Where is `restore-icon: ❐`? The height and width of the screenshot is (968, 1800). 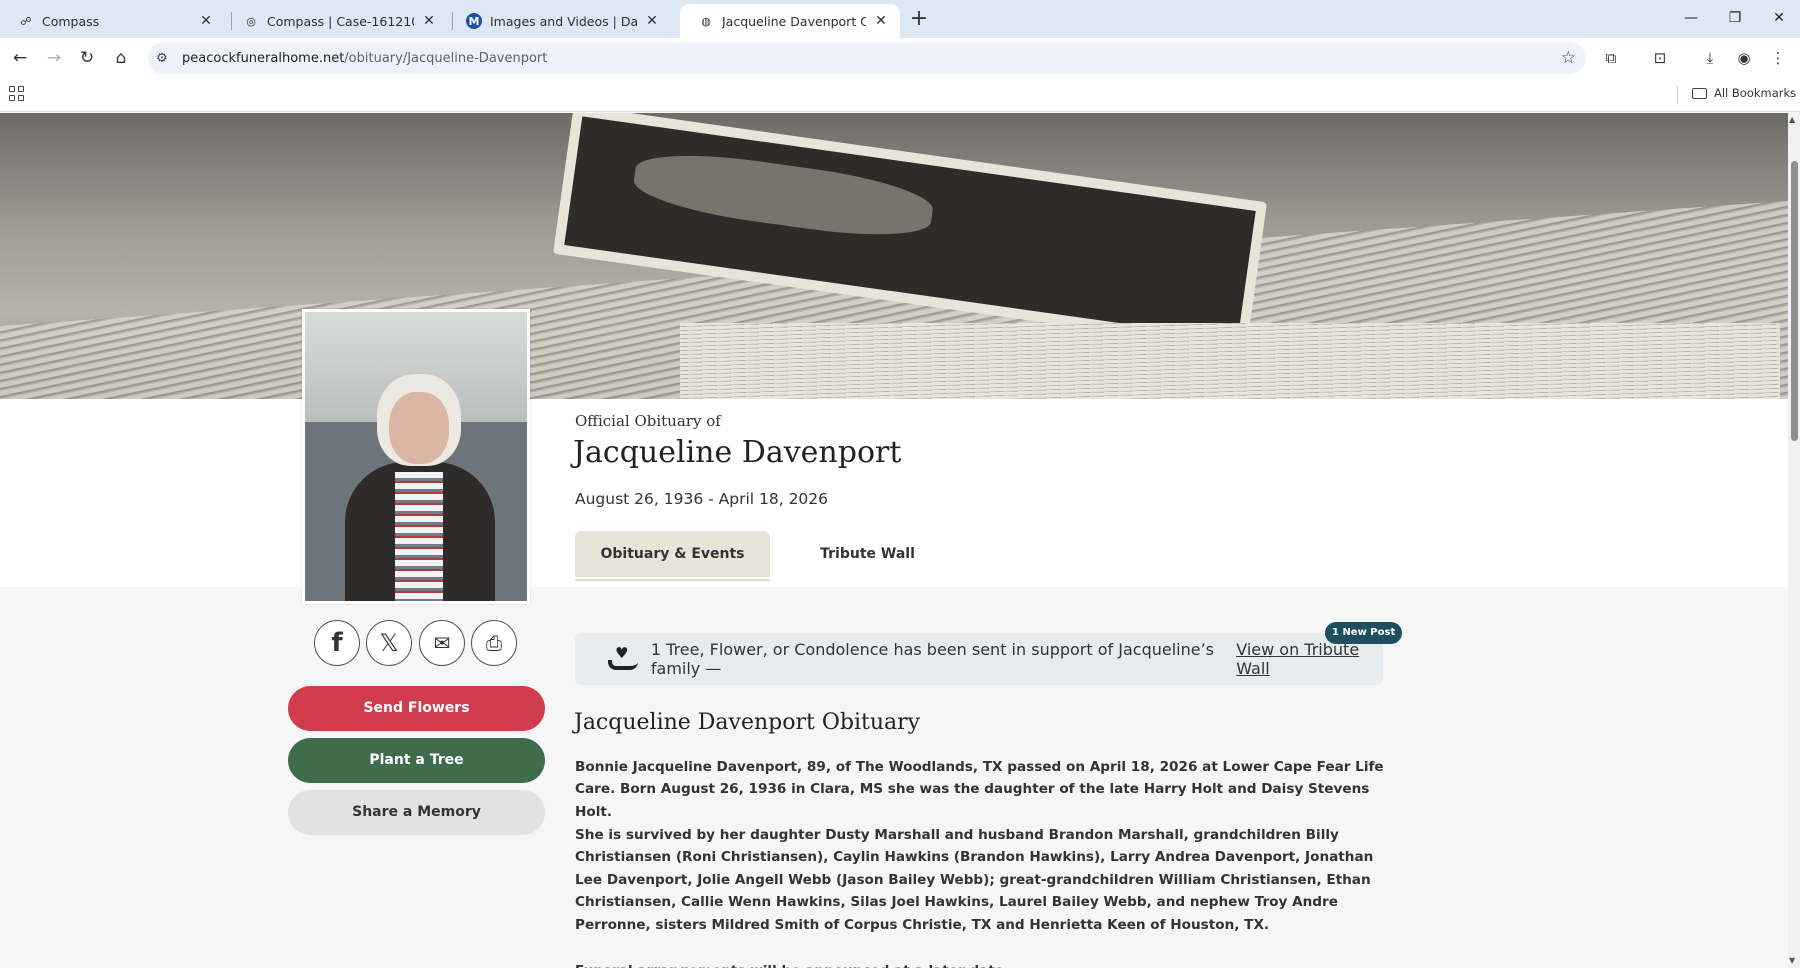 restore-icon: ❐ is located at coordinates (1735, 19).